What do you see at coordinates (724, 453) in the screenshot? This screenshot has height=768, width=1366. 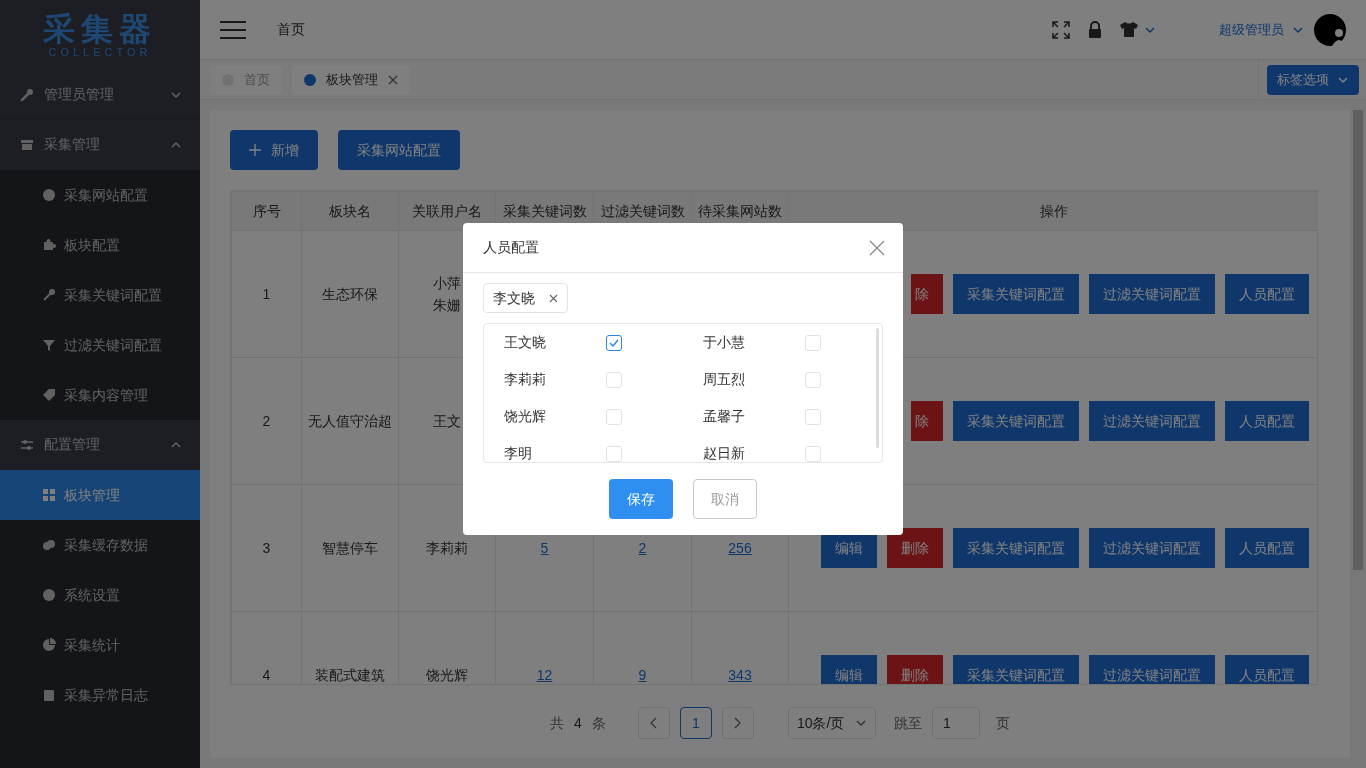 I see `person-name: 赵日新` at bounding box center [724, 453].